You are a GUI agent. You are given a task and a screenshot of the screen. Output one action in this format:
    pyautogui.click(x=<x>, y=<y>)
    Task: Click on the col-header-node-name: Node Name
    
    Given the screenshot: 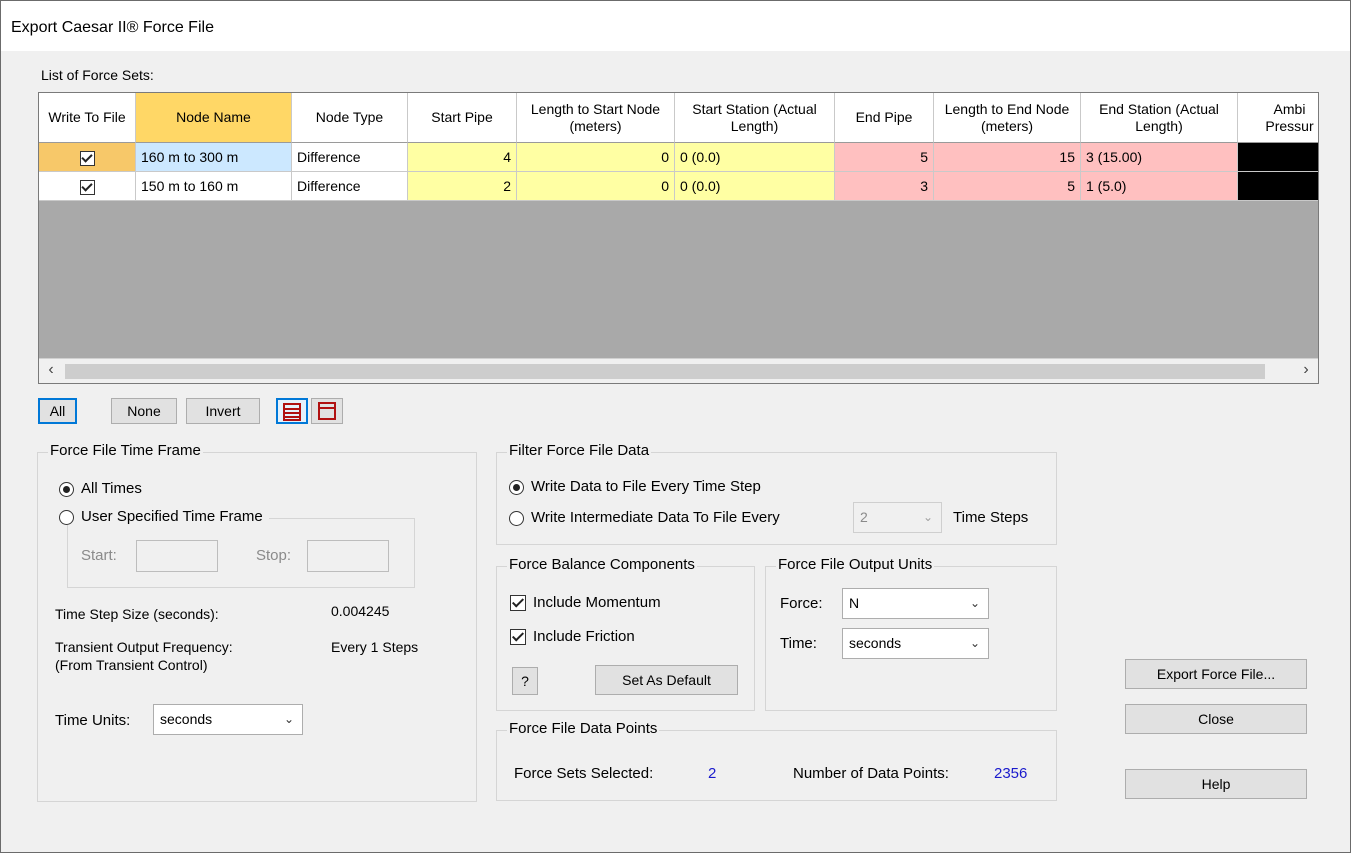 What is the action you would take?
    pyautogui.click(x=214, y=118)
    